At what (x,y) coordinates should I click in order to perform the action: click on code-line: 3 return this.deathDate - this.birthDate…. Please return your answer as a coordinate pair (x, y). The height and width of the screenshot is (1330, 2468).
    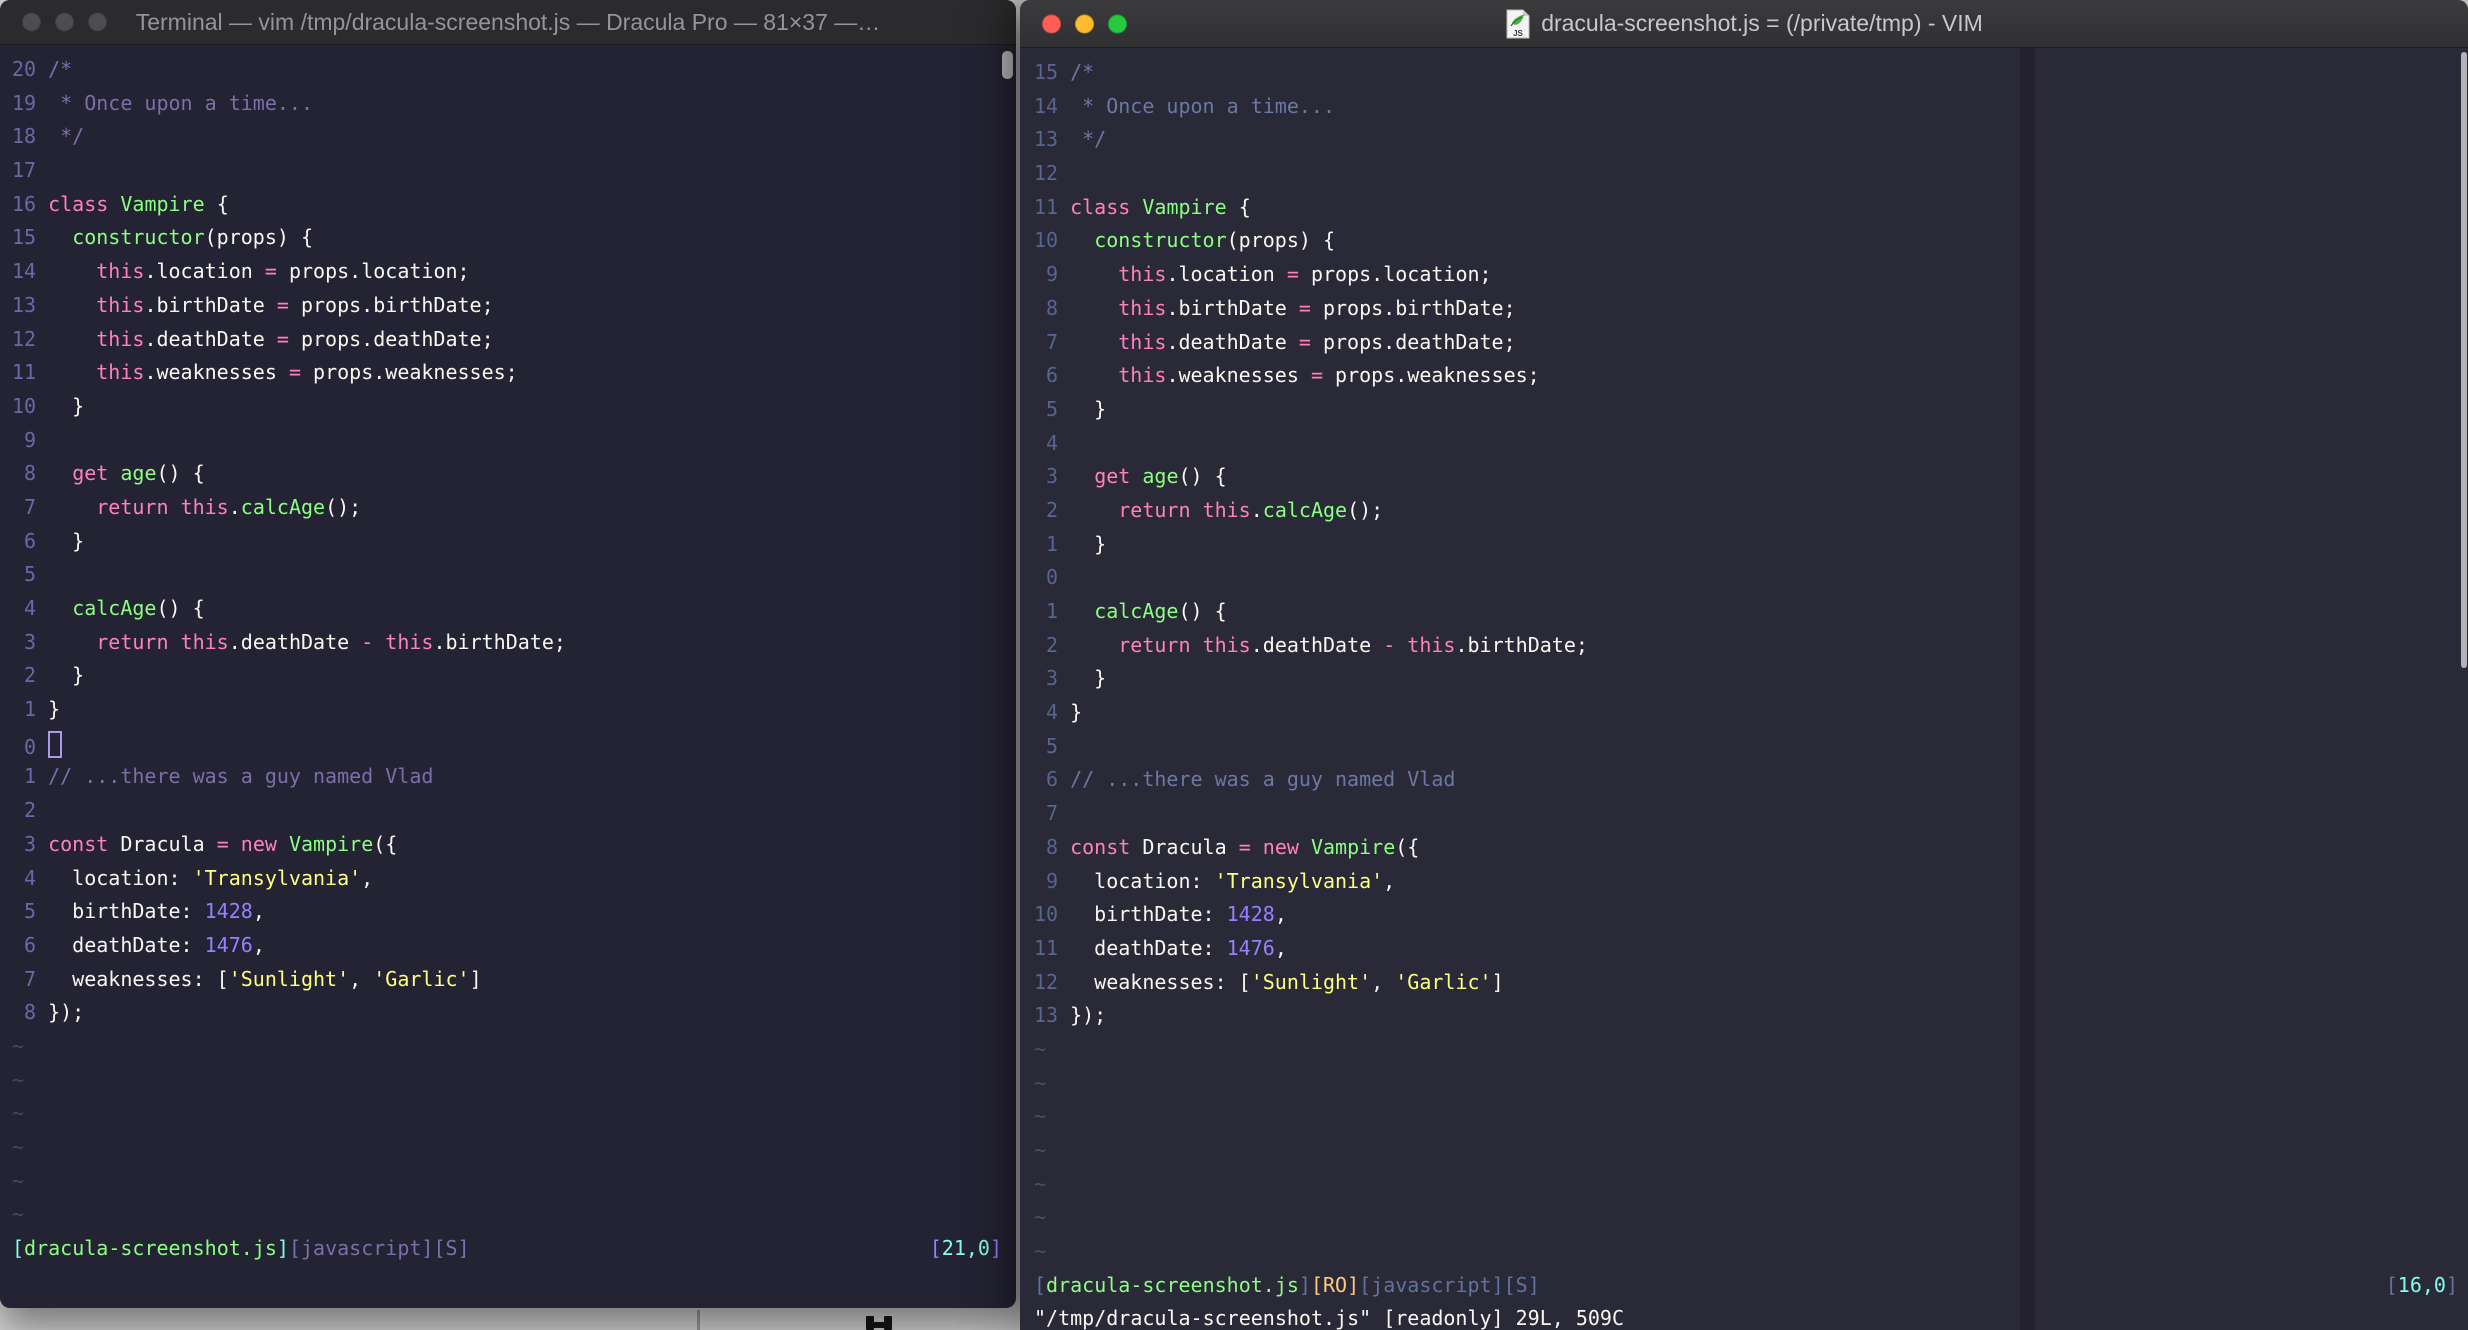
    Looking at the image, I should click on (289, 641).